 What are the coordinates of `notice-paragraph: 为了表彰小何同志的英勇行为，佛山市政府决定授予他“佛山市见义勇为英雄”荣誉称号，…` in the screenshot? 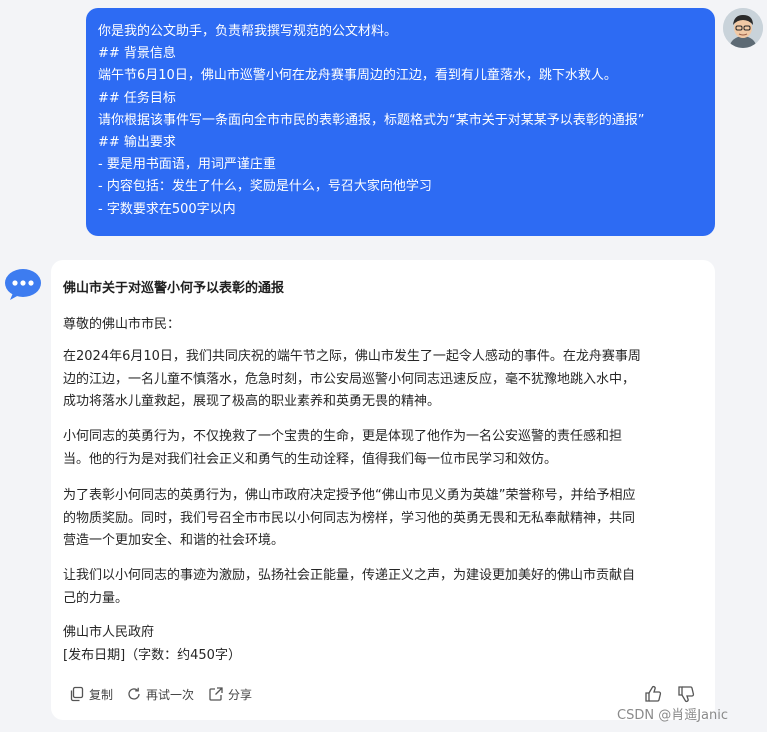 It's located at (384, 519).